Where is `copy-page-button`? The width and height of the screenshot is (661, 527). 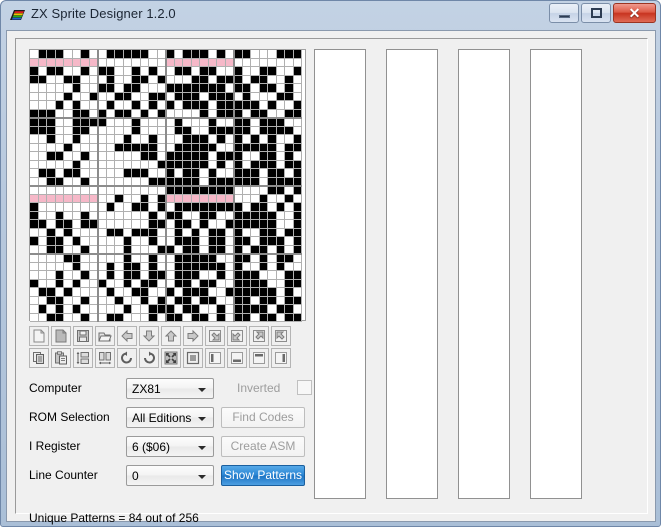 copy-page-button is located at coordinates (61, 336).